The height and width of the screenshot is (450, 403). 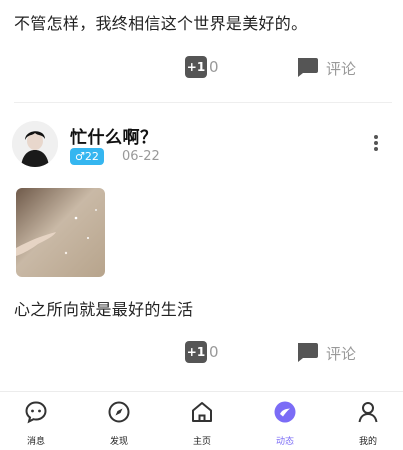 I want to click on tab-discover: 发现, so click(x=119, y=421).